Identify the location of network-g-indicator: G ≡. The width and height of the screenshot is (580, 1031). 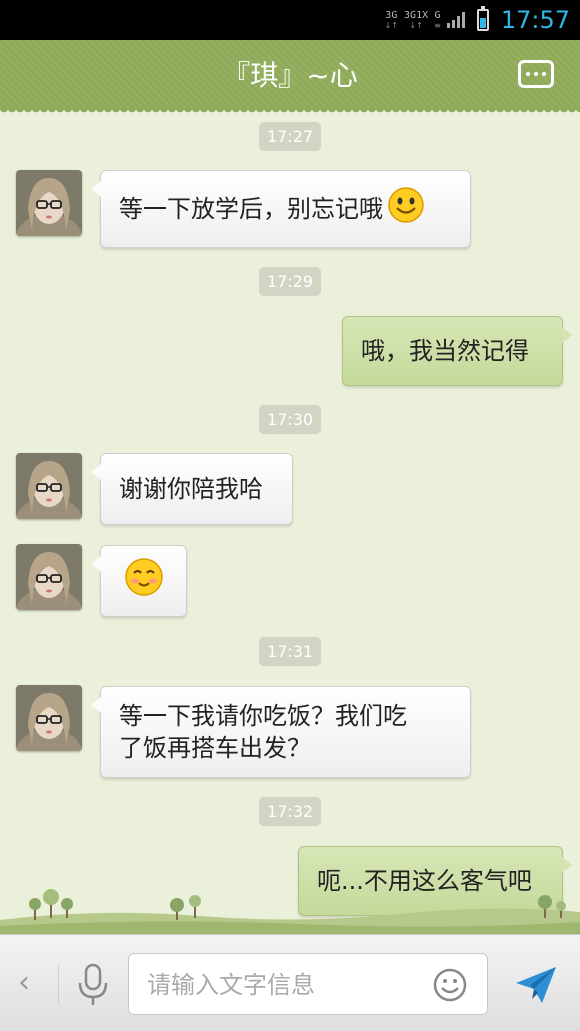
(437, 19).